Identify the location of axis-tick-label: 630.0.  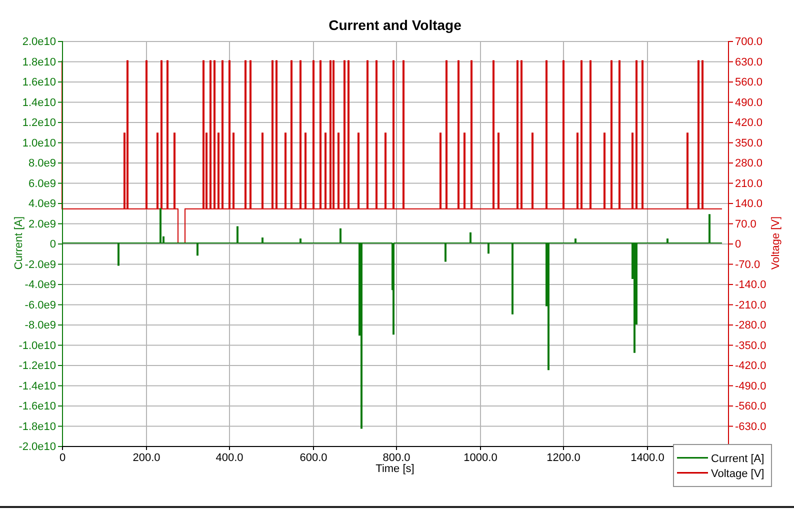
(749, 62).